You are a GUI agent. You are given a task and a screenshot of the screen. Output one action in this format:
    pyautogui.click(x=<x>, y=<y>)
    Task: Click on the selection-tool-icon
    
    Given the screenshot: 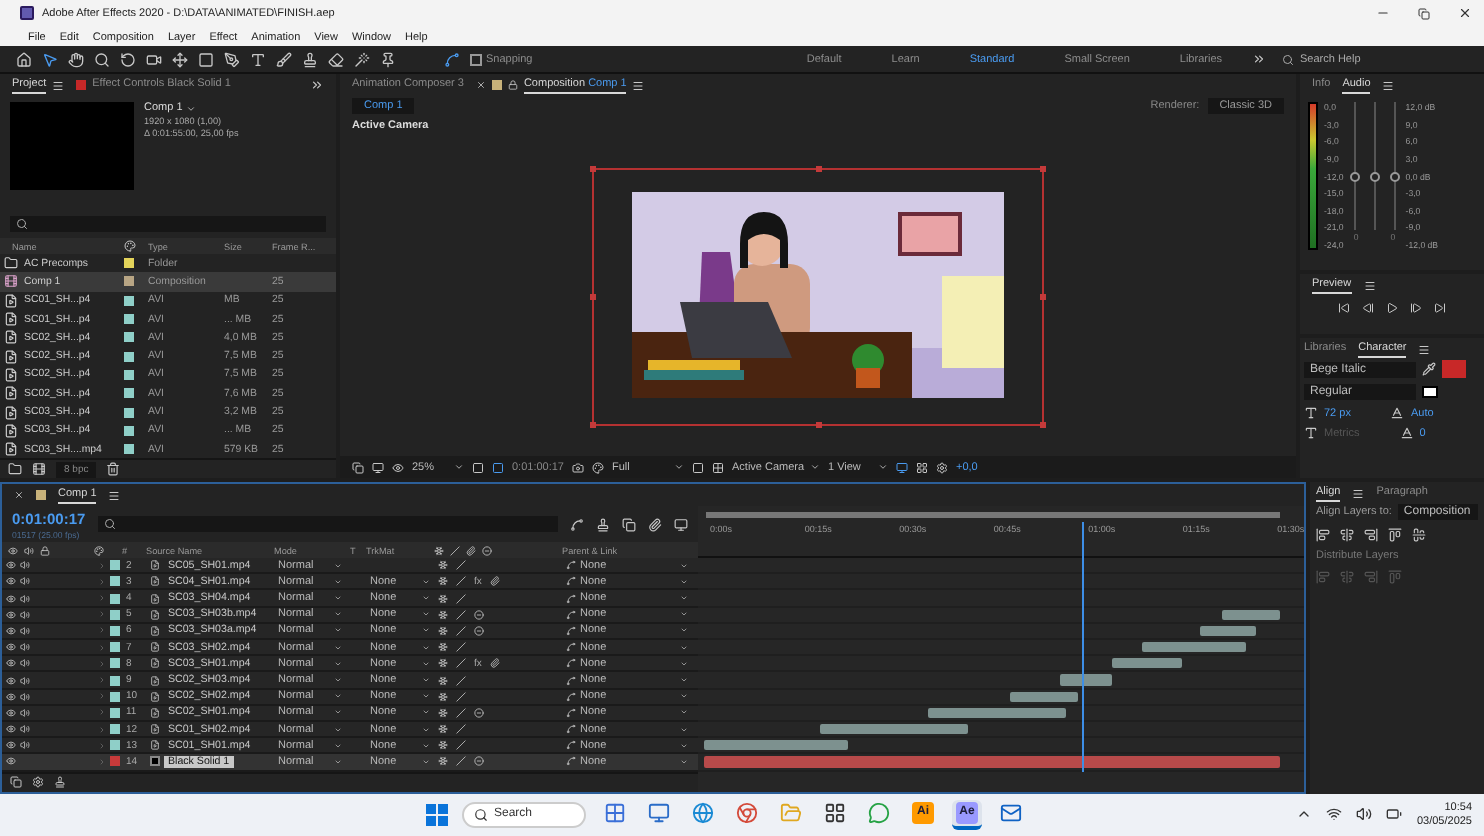 What is the action you would take?
    pyautogui.click(x=50, y=59)
    